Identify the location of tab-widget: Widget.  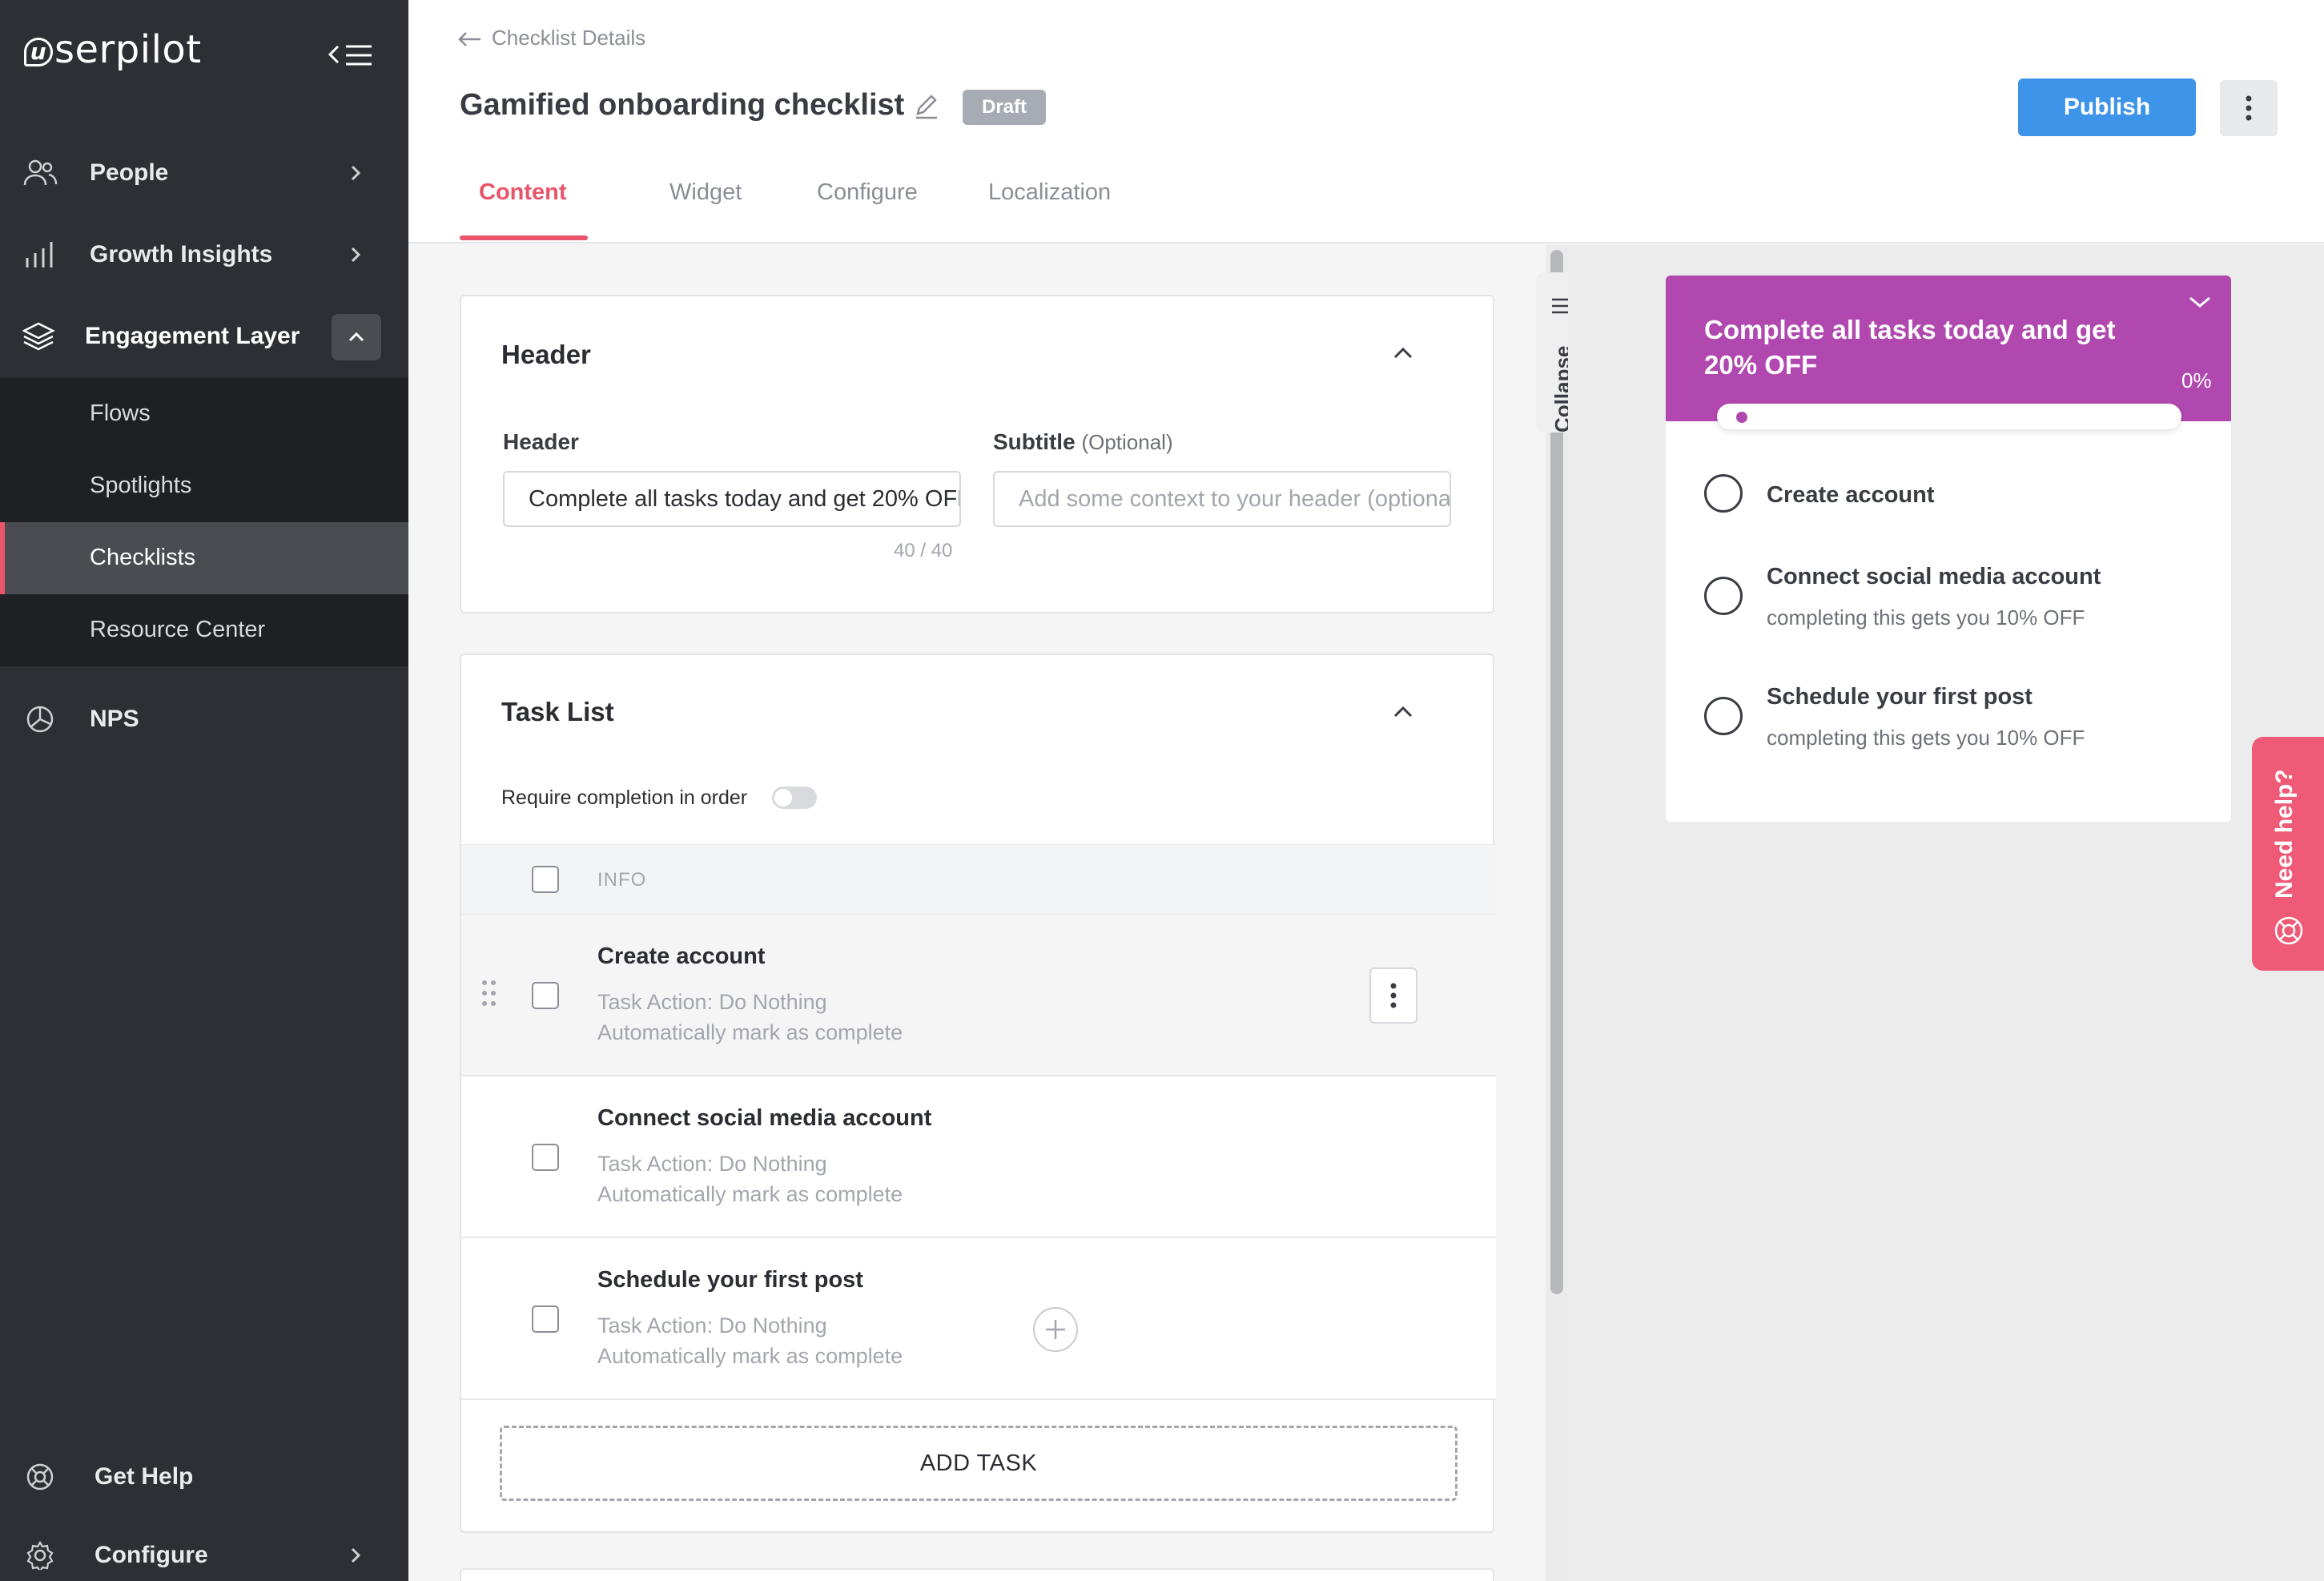
(705, 192).